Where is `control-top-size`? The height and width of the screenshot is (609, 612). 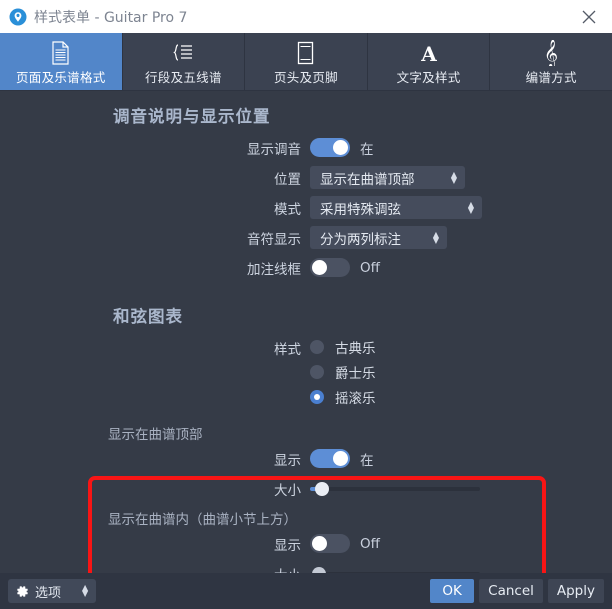 control-top-size is located at coordinates (395, 489).